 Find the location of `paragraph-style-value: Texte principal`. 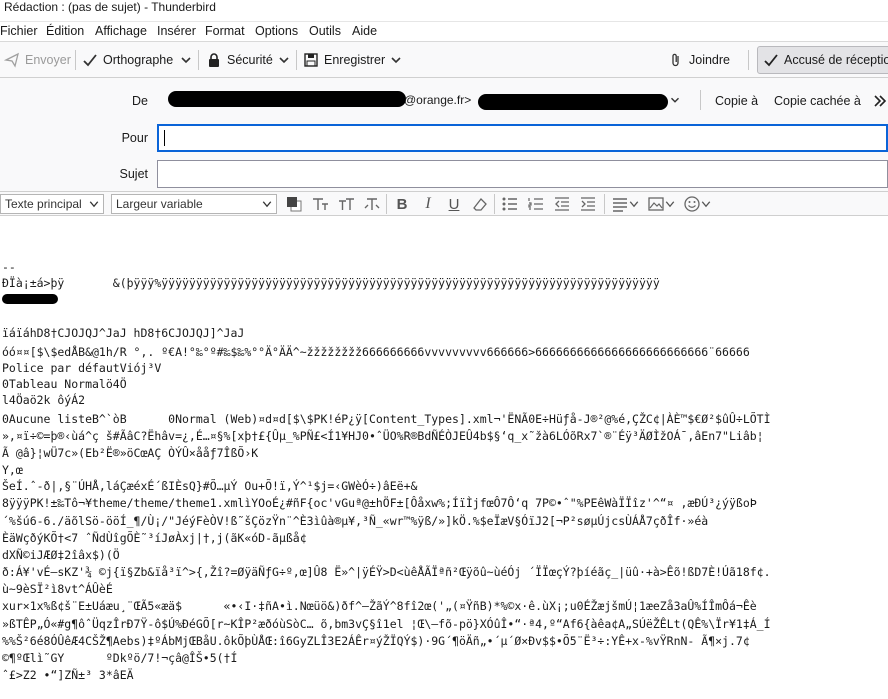

paragraph-style-value: Texte principal is located at coordinates (43, 204).